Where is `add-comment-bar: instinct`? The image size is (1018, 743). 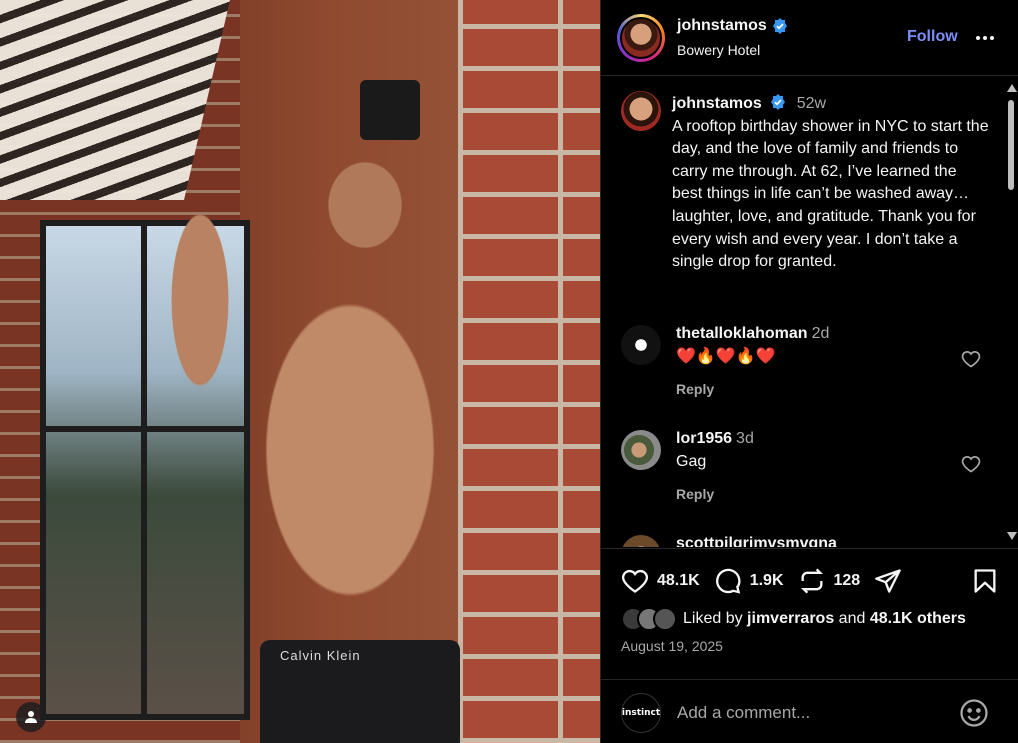
add-comment-bar: instinct is located at coordinates (809, 711).